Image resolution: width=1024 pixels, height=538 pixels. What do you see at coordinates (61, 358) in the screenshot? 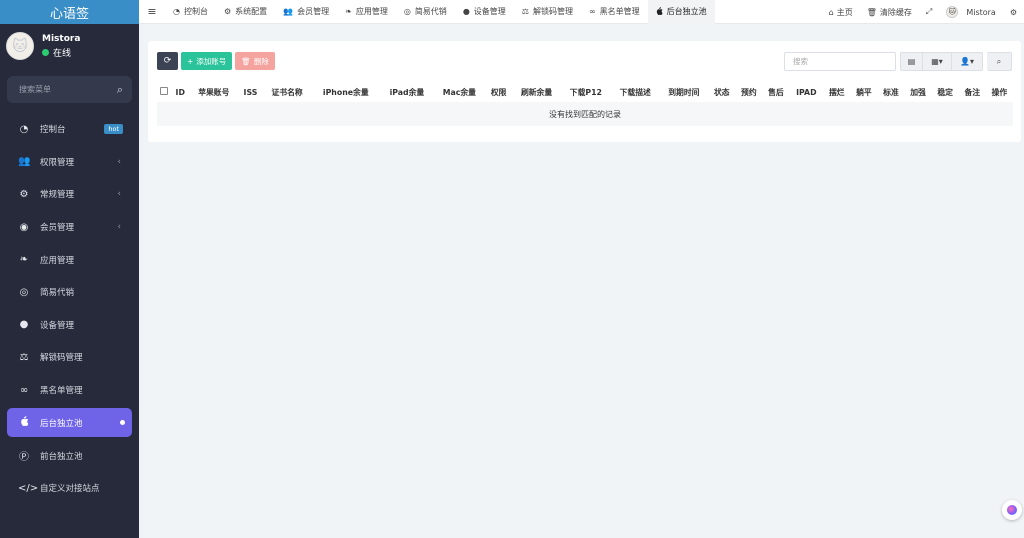
I see `sidebar-item-label: 解锁码管理` at bounding box center [61, 358].